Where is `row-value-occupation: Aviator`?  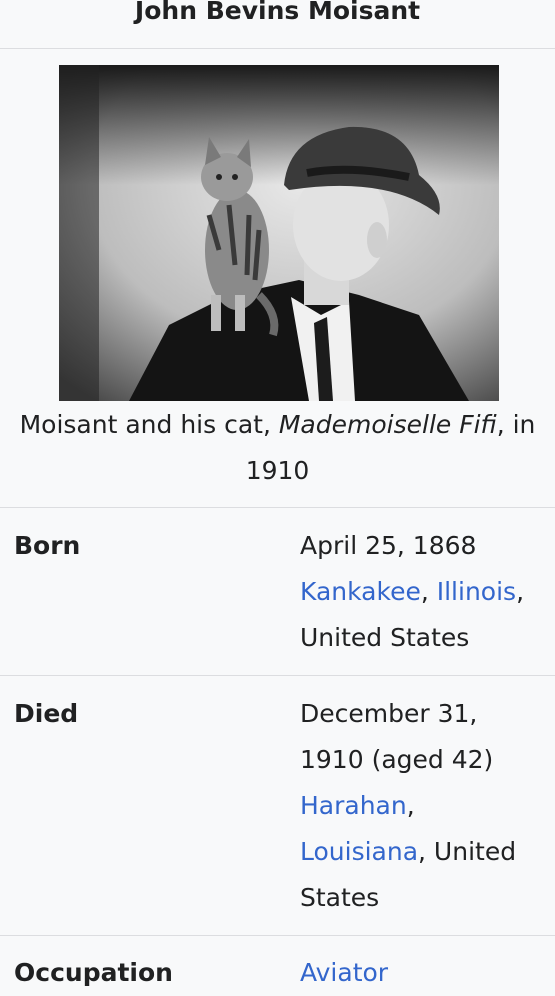
row-value-occupation: Aviator is located at coordinates (425, 973).